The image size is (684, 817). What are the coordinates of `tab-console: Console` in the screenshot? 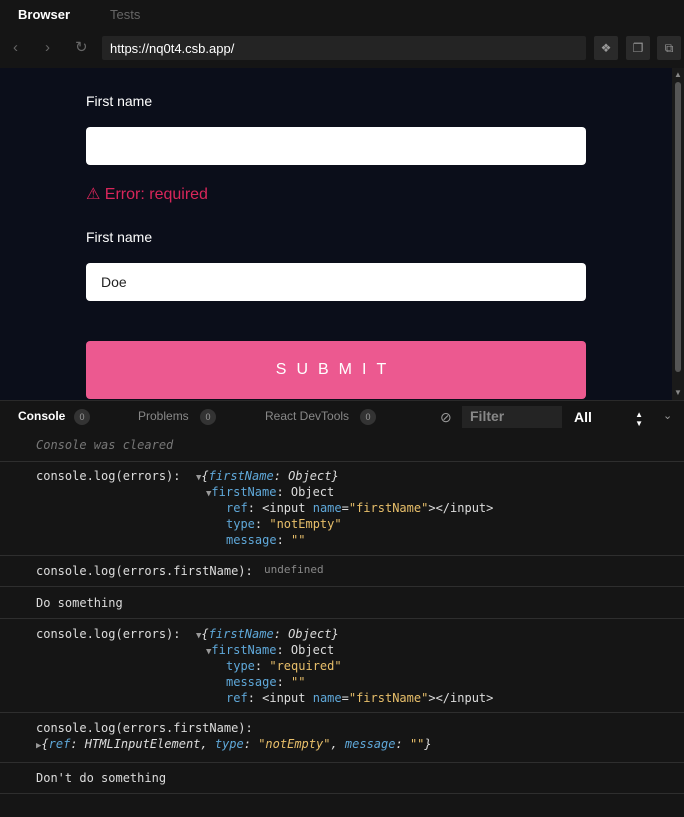 It's located at (41, 416).